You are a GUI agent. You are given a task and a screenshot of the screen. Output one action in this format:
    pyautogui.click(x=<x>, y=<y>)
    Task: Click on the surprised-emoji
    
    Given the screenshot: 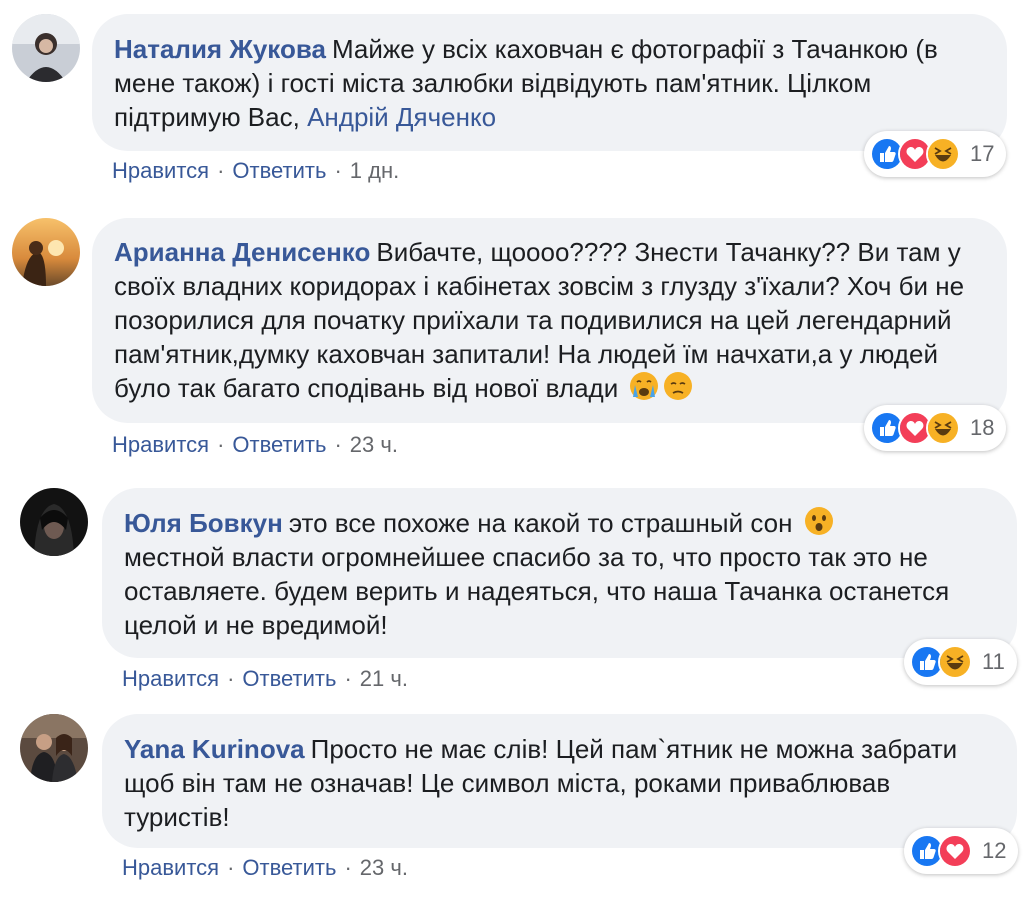 What is the action you would take?
    pyautogui.click(x=819, y=521)
    